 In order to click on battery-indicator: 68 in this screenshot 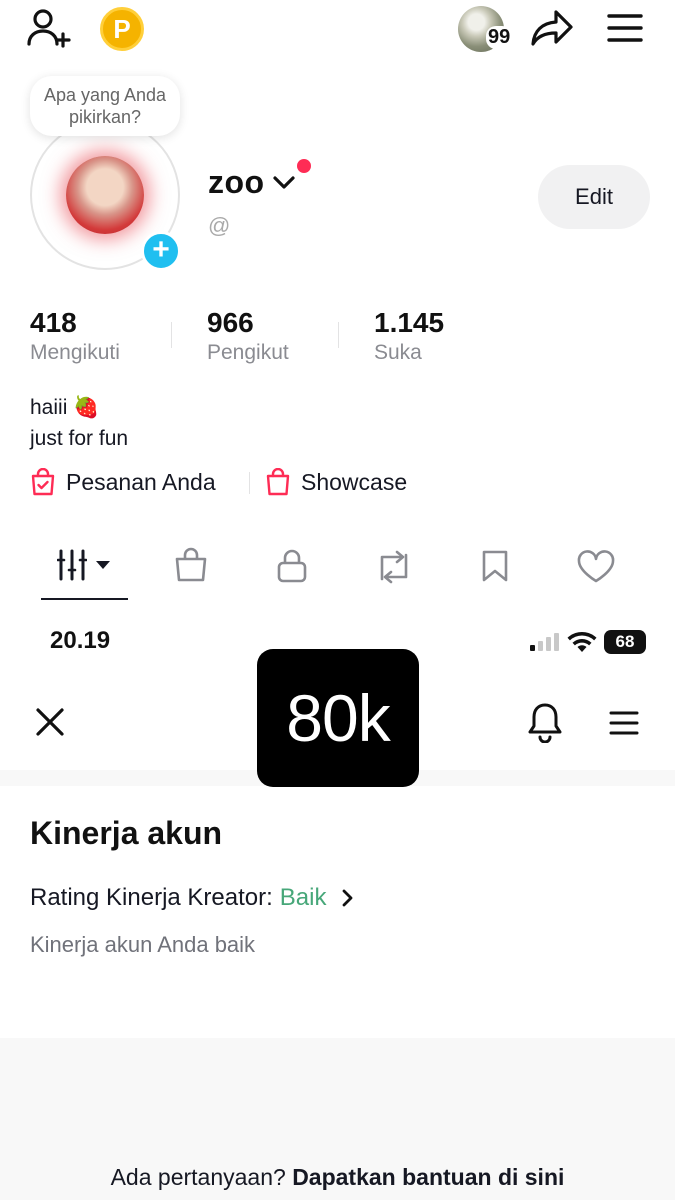, I will do `click(625, 642)`.